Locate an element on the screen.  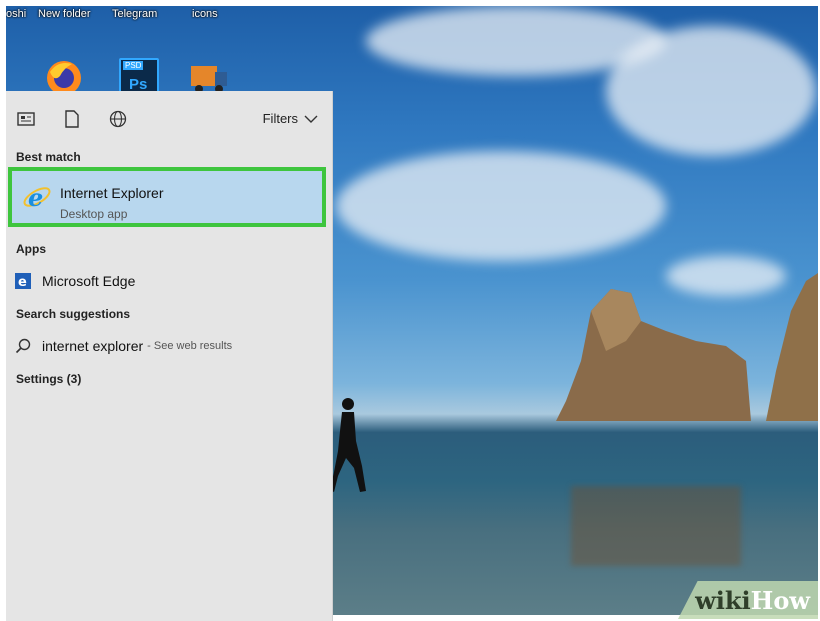
search-icon is located at coordinates (23, 346).